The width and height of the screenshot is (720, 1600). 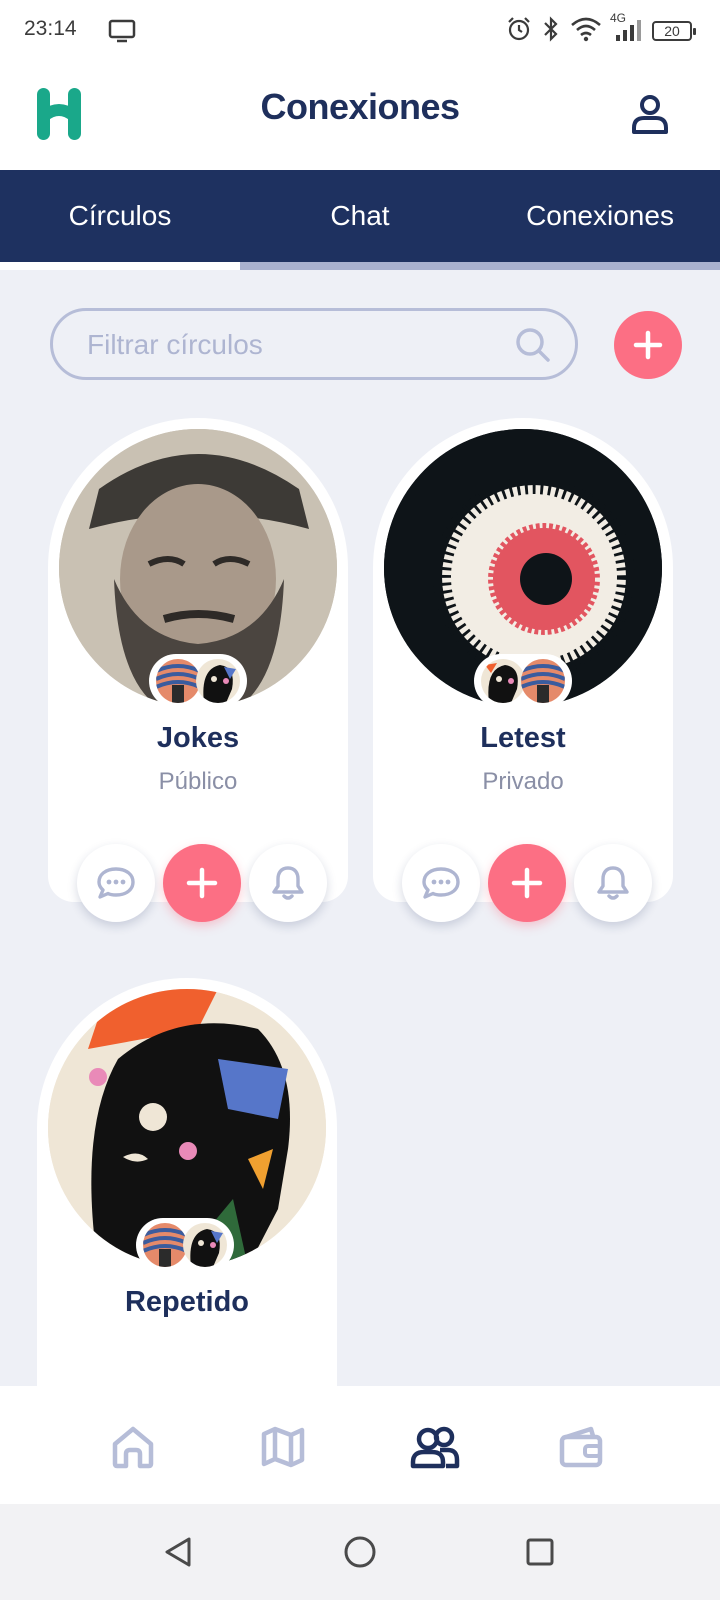 What do you see at coordinates (120, 266) in the screenshot?
I see `tab-active-indicator` at bounding box center [120, 266].